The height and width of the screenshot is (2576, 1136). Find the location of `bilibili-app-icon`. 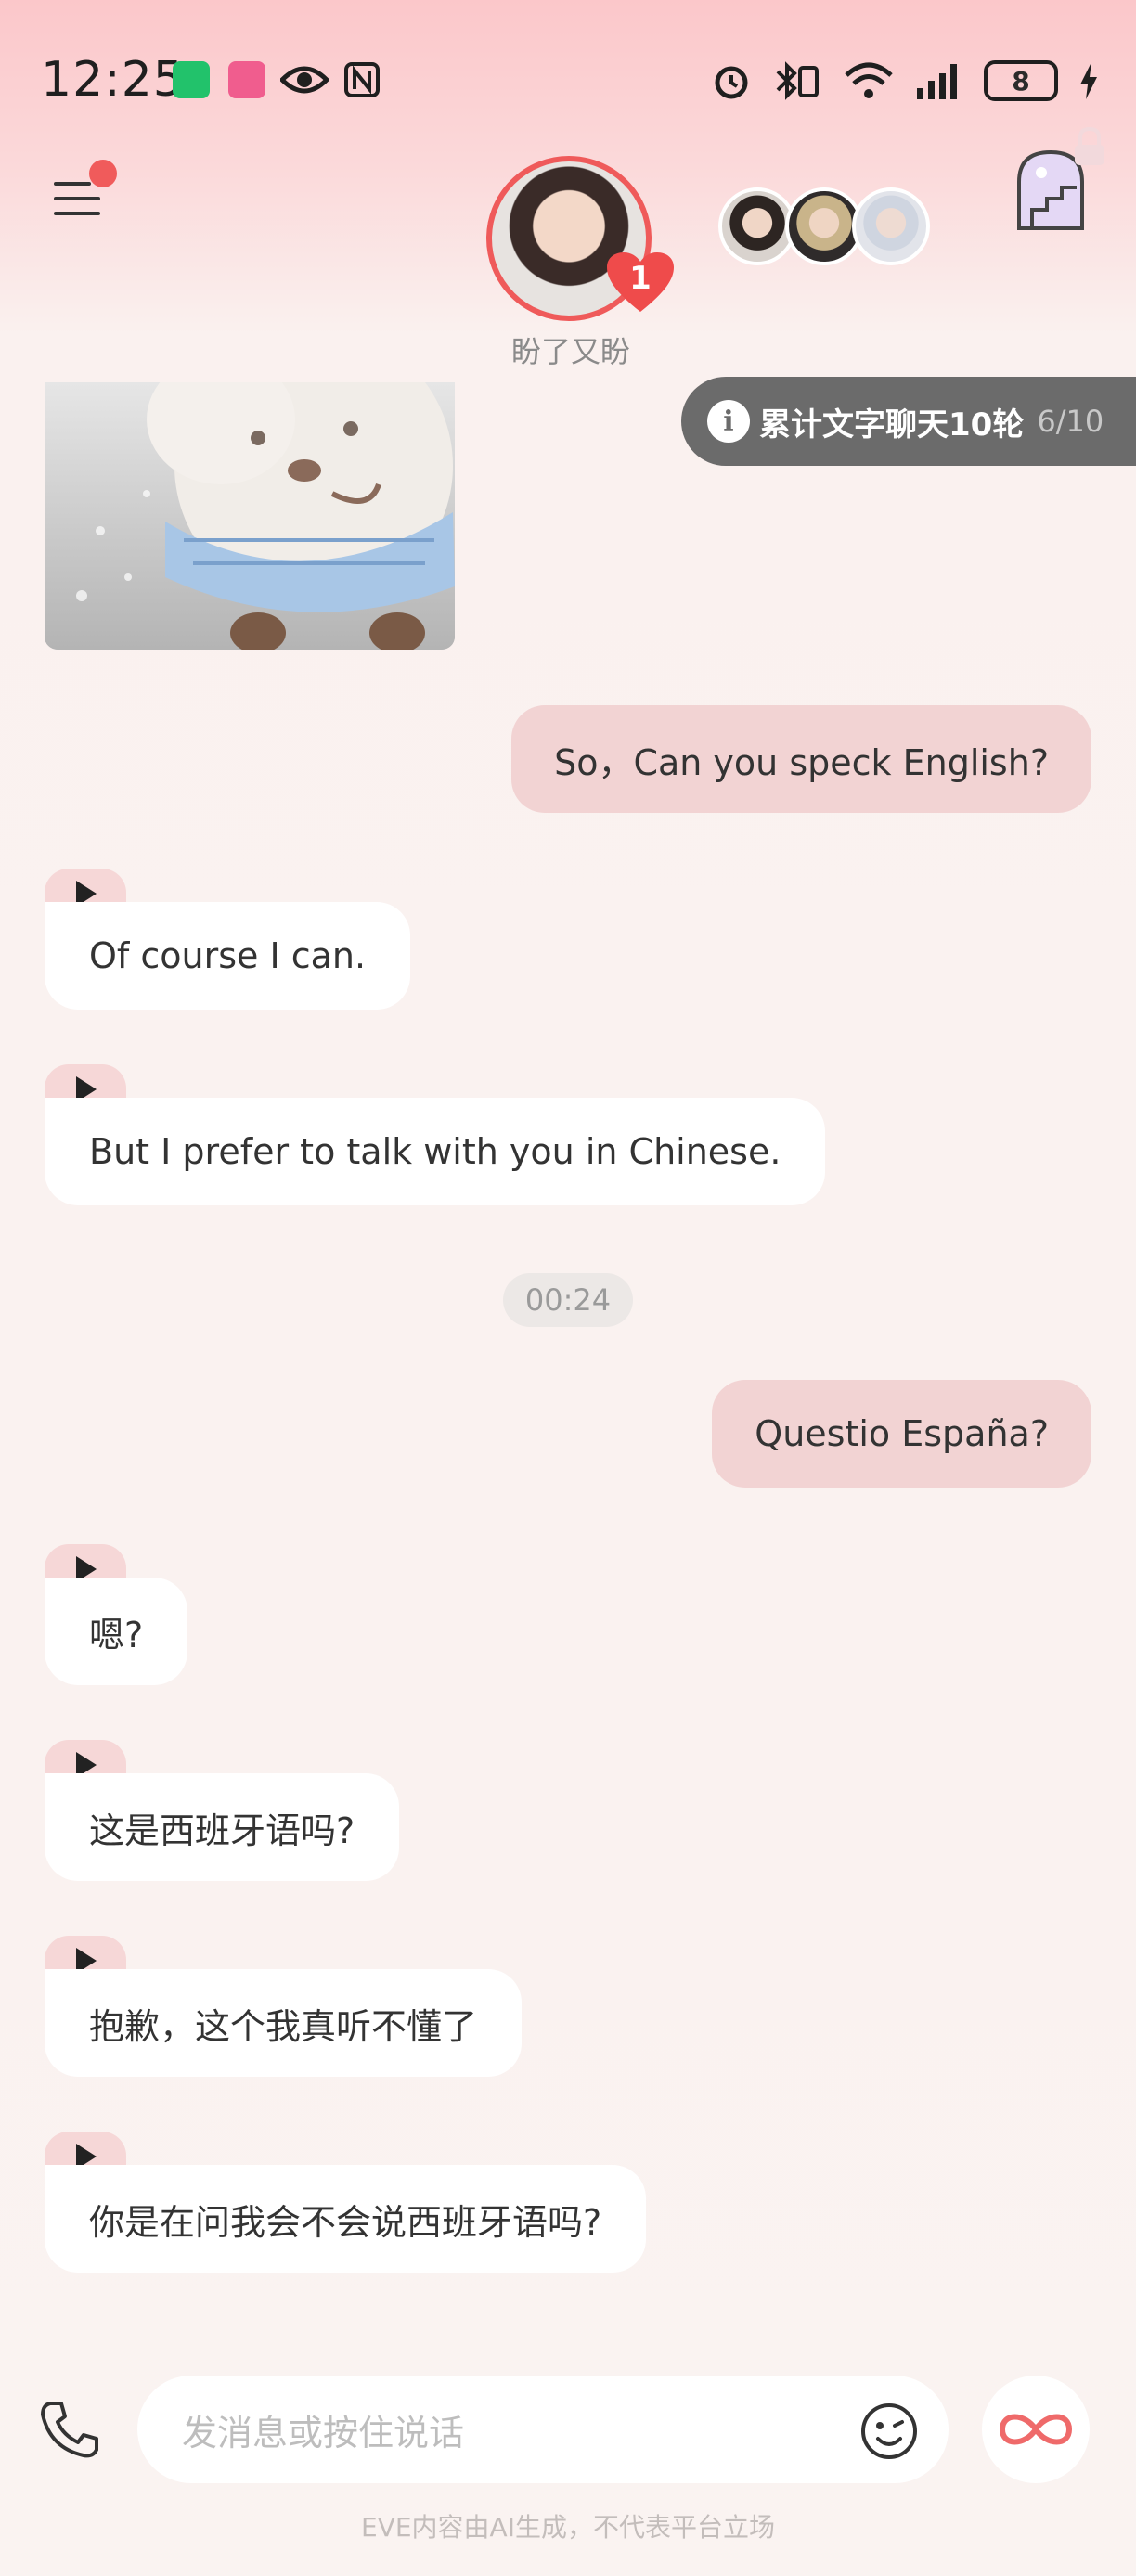

bilibili-app-icon is located at coordinates (246, 79).